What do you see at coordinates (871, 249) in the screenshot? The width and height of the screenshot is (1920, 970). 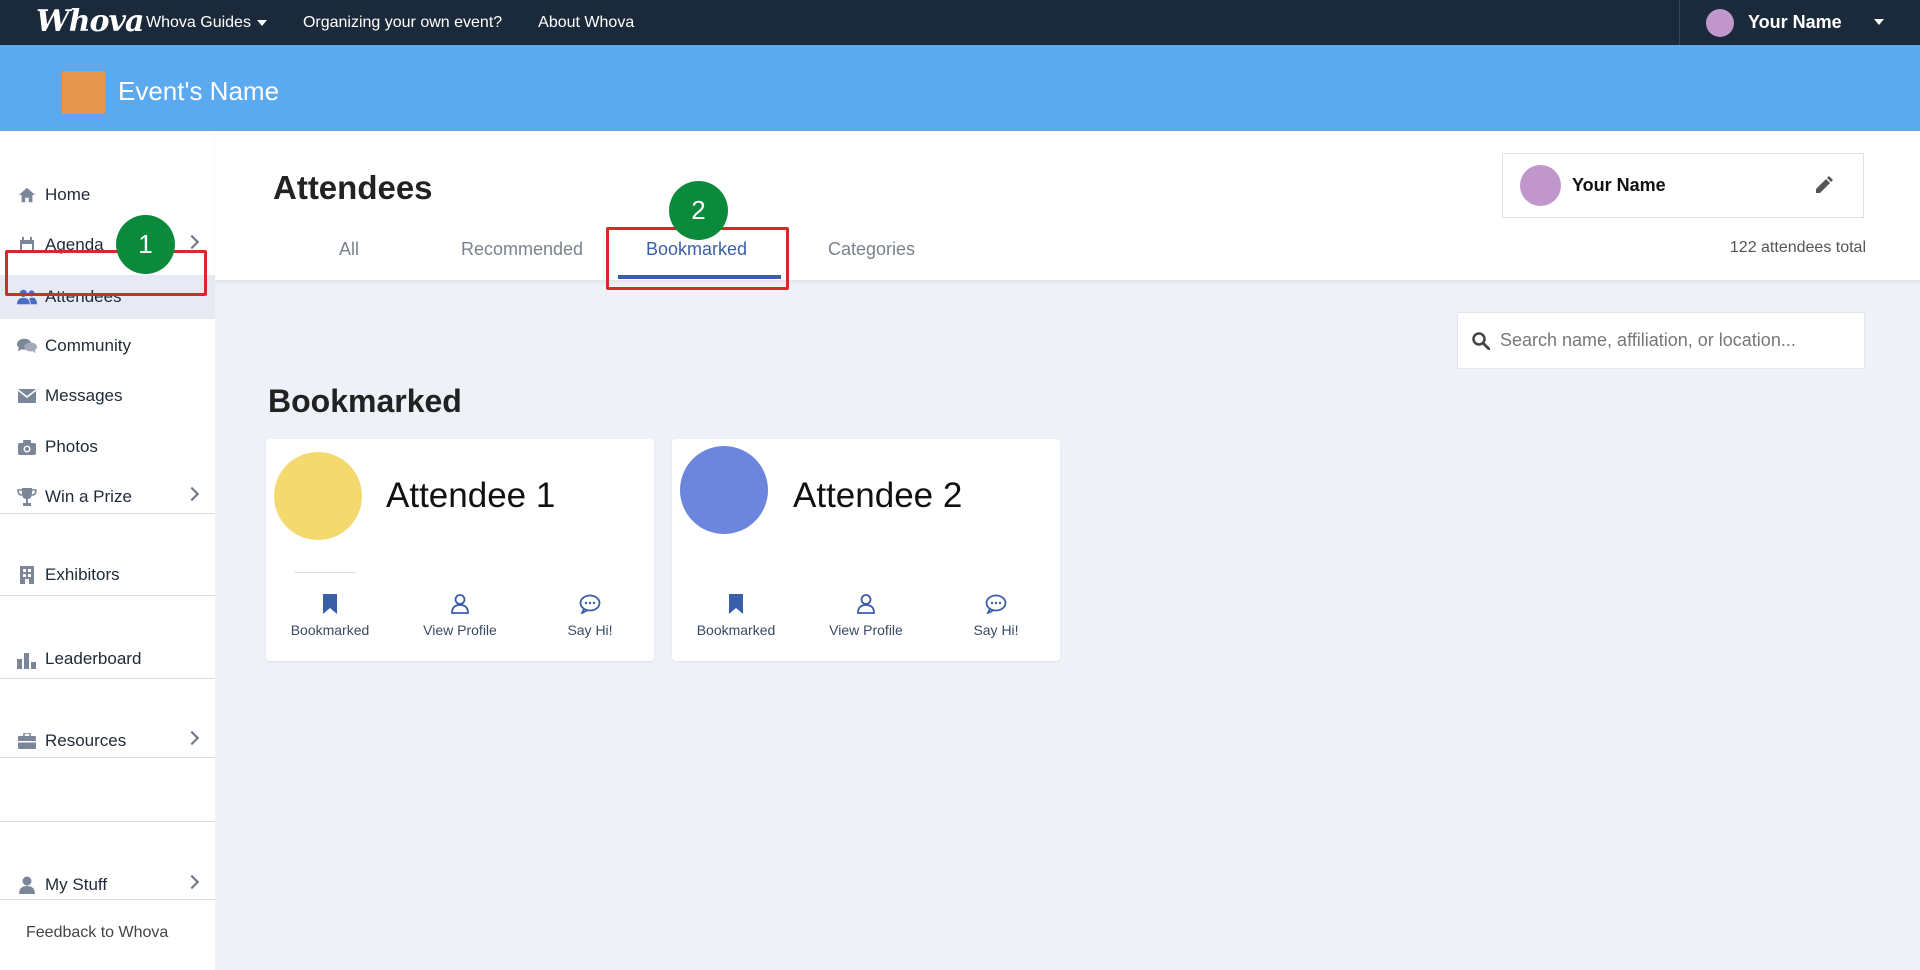 I see `tab-categories: Categories` at bounding box center [871, 249].